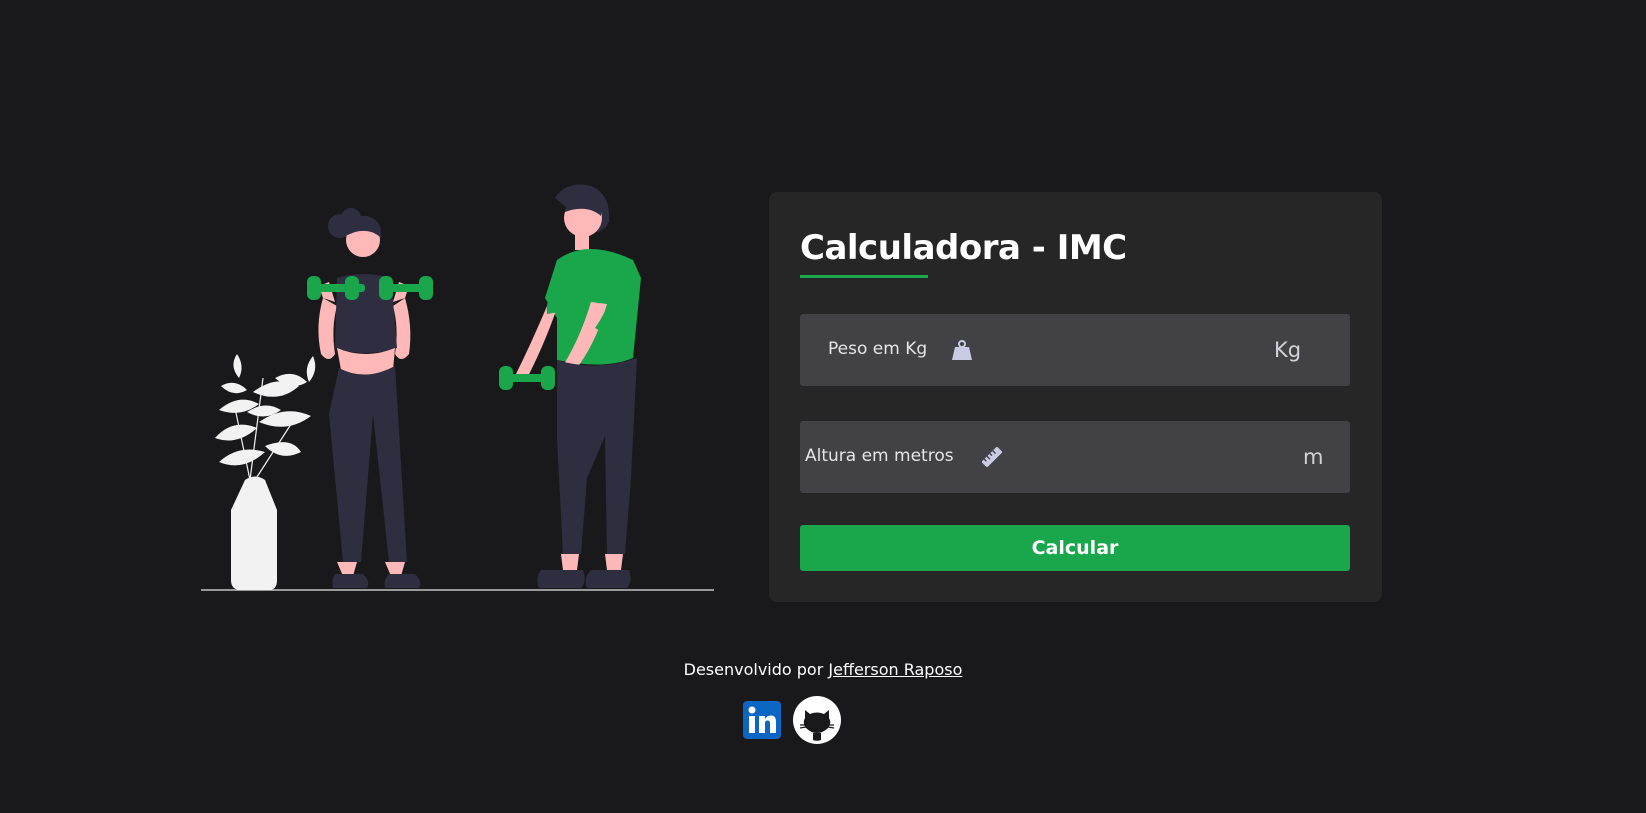 The width and height of the screenshot is (1646, 813). What do you see at coordinates (992, 457) in the screenshot?
I see `ruler-icon` at bounding box center [992, 457].